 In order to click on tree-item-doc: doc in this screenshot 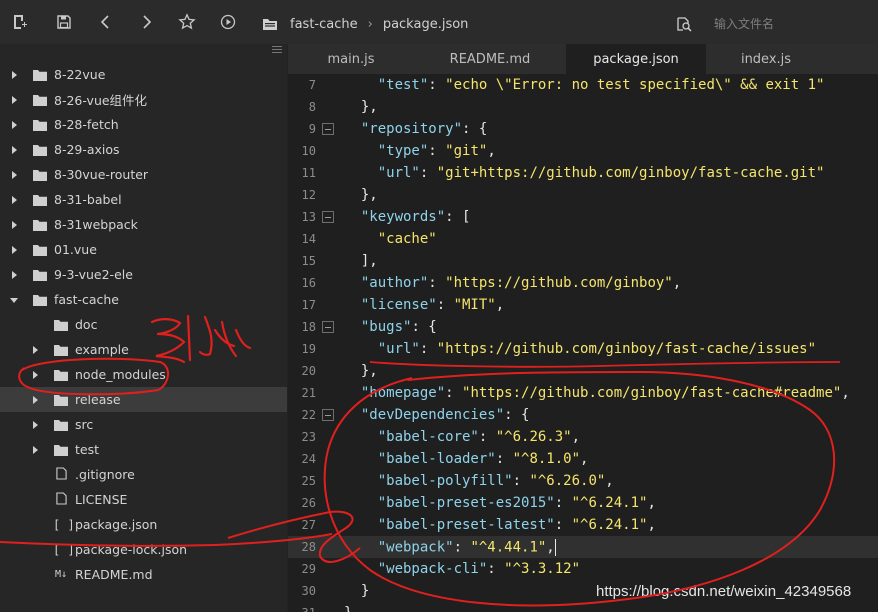, I will do `click(143, 324)`.